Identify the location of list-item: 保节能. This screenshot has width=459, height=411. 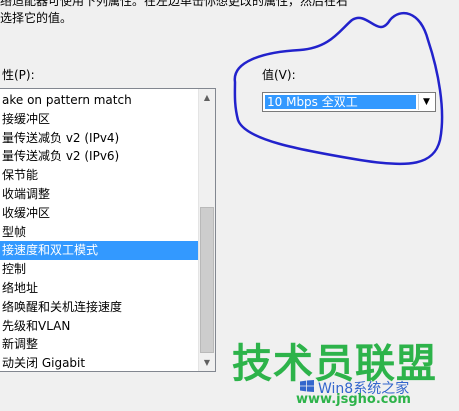
(99, 175).